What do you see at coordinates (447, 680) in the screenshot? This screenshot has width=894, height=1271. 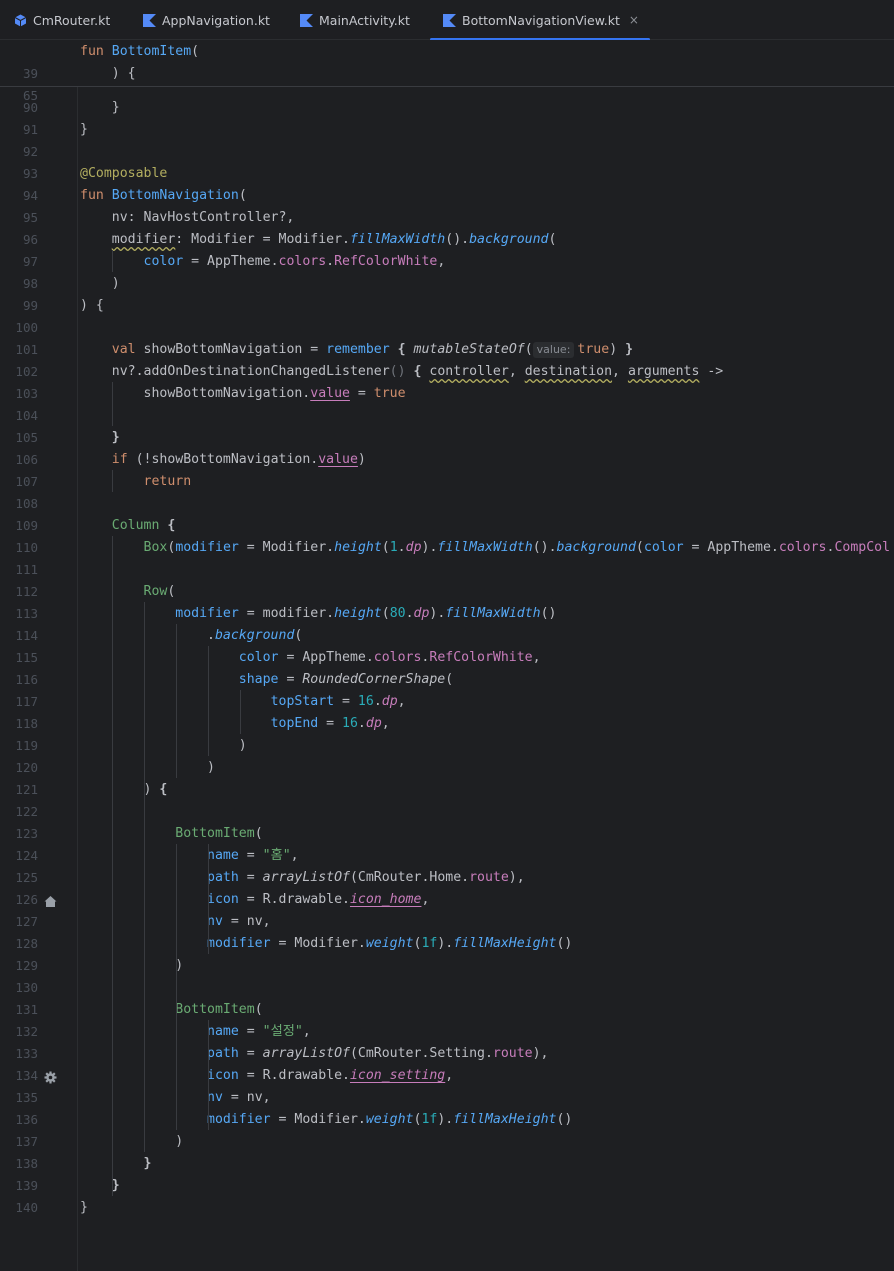 I see `code-line: 116 shape = RoundedCornerShape(` at bounding box center [447, 680].